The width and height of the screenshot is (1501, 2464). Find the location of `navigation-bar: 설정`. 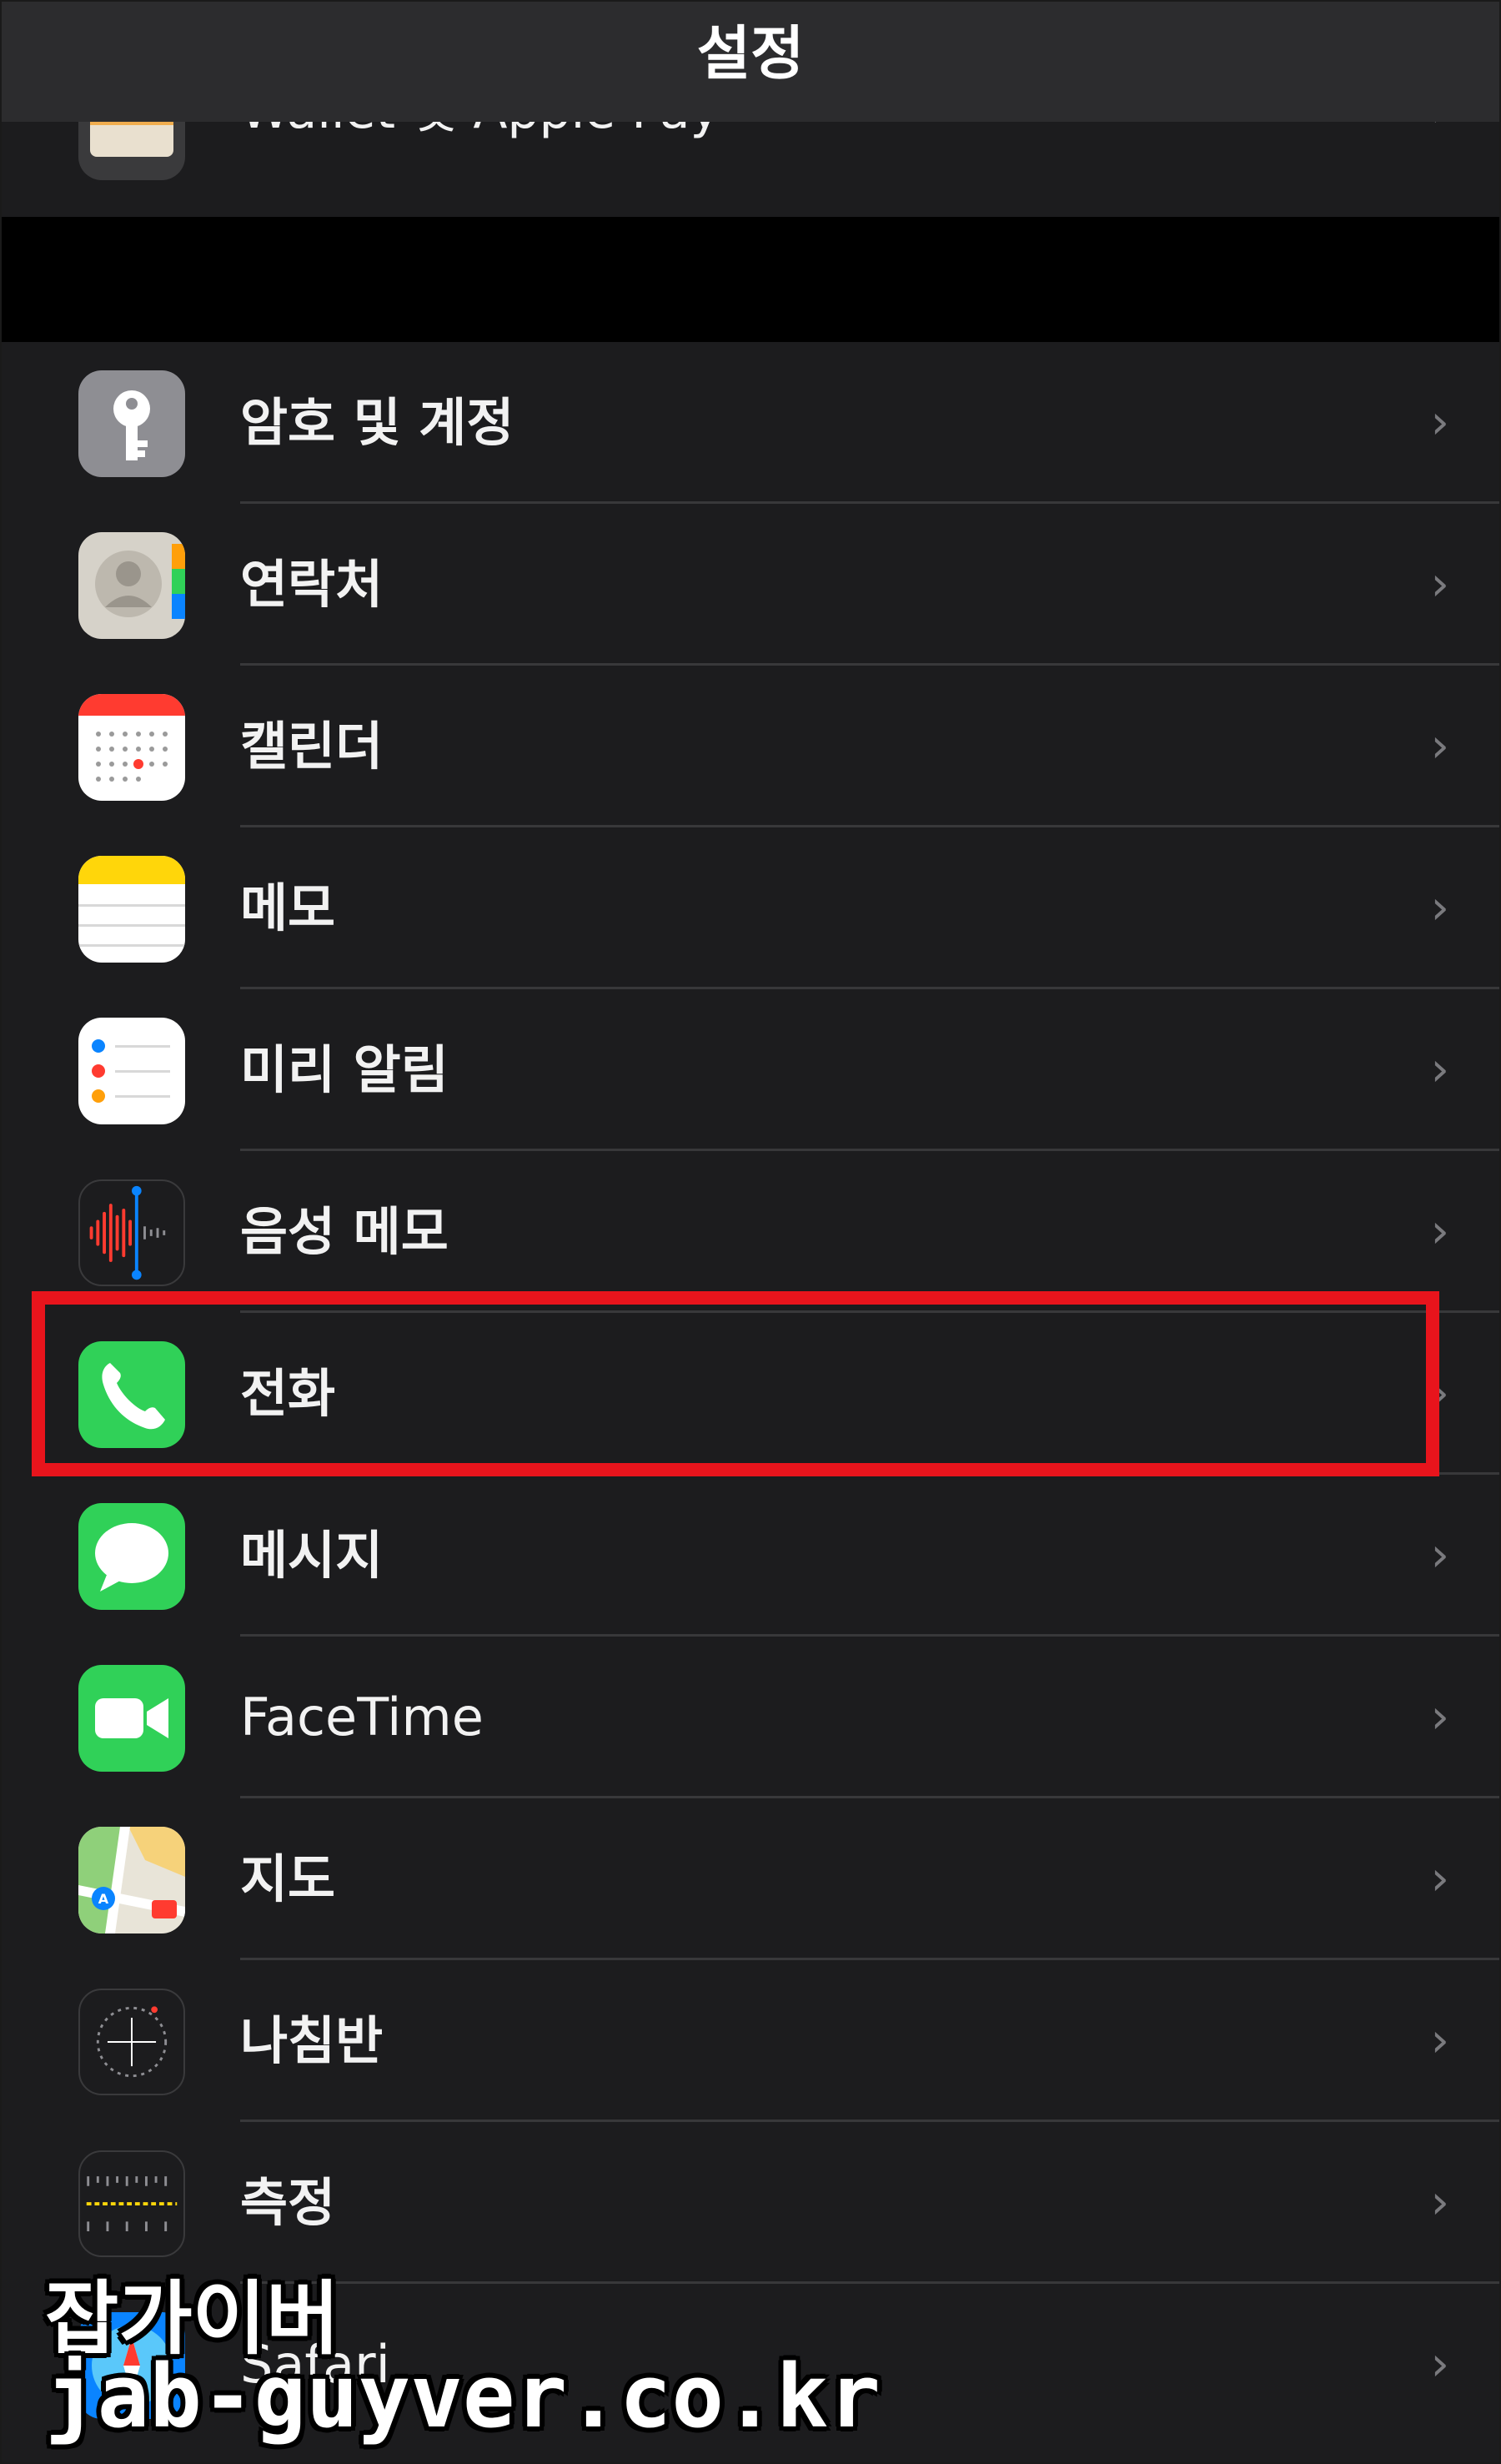

navigation-bar: 설정 is located at coordinates (750, 62).